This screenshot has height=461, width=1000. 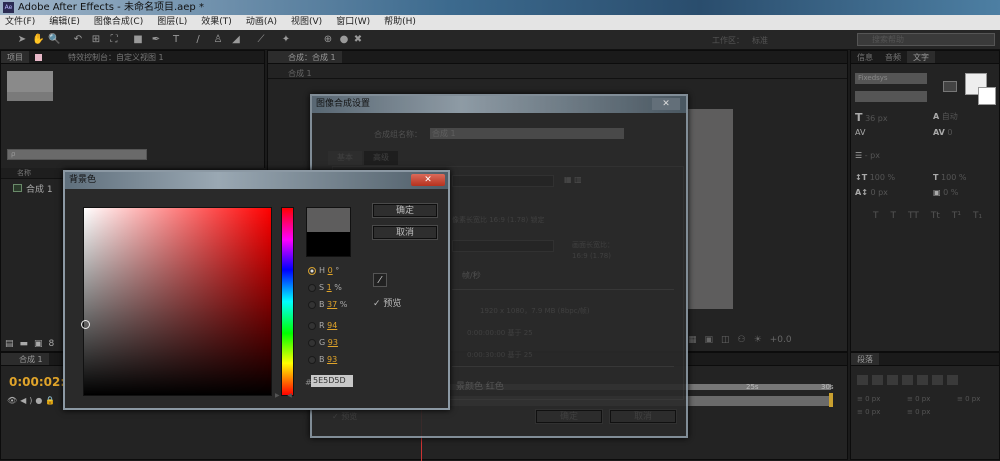 What do you see at coordinates (937, 380) in the screenshot?
I see `justify-right-icon` at bounding box center [937, 380].